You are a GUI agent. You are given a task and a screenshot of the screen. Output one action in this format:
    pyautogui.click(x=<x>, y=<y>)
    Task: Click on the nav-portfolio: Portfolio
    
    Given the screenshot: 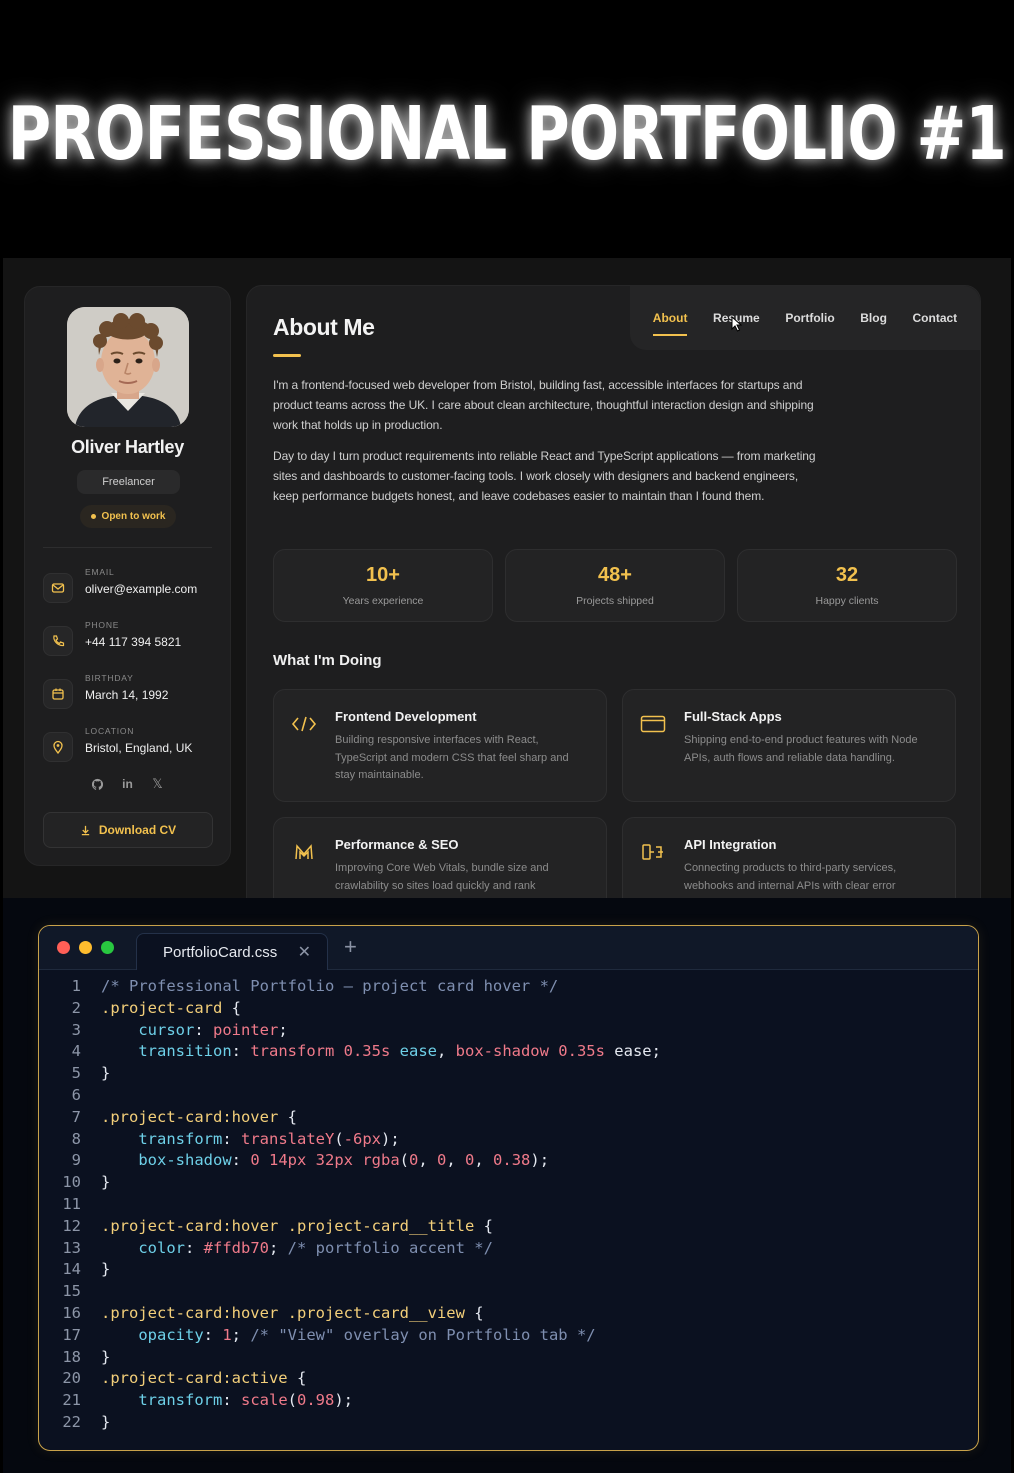 What is the action you would take?
    pyautogui.click(x=809, y=318)
    